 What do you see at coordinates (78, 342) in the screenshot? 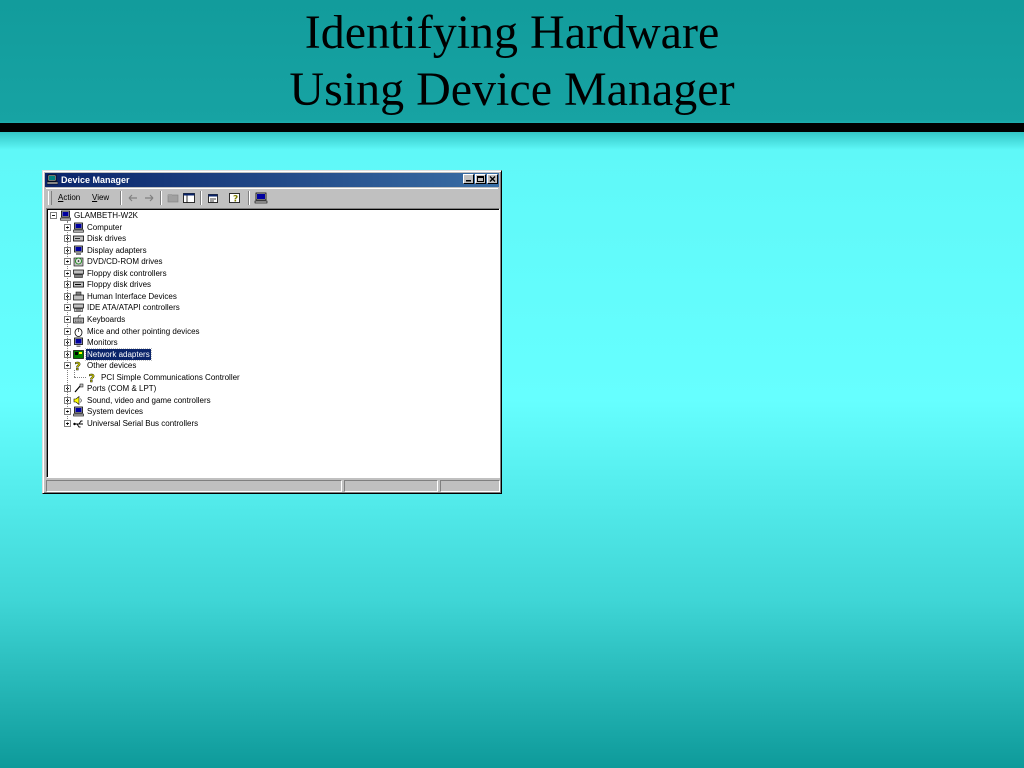
I see `monitor-icon` at bounding box center [78, 342].